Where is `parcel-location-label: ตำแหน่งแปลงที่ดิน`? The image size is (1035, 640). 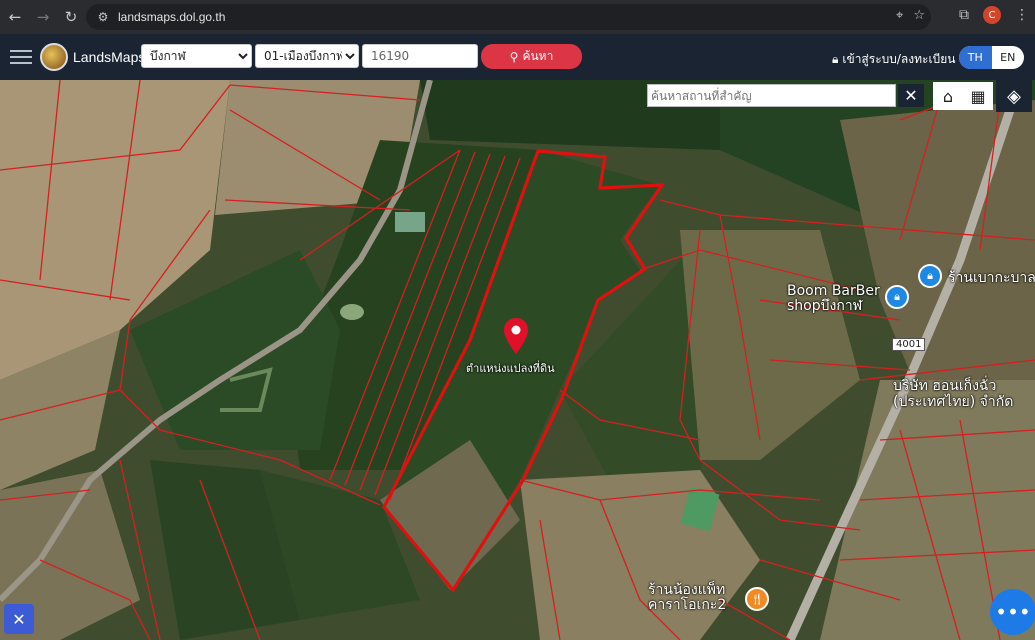
parcel-location-label: ตำแหน่งแปลงที่ดิน is located at coordinates (510, 368).